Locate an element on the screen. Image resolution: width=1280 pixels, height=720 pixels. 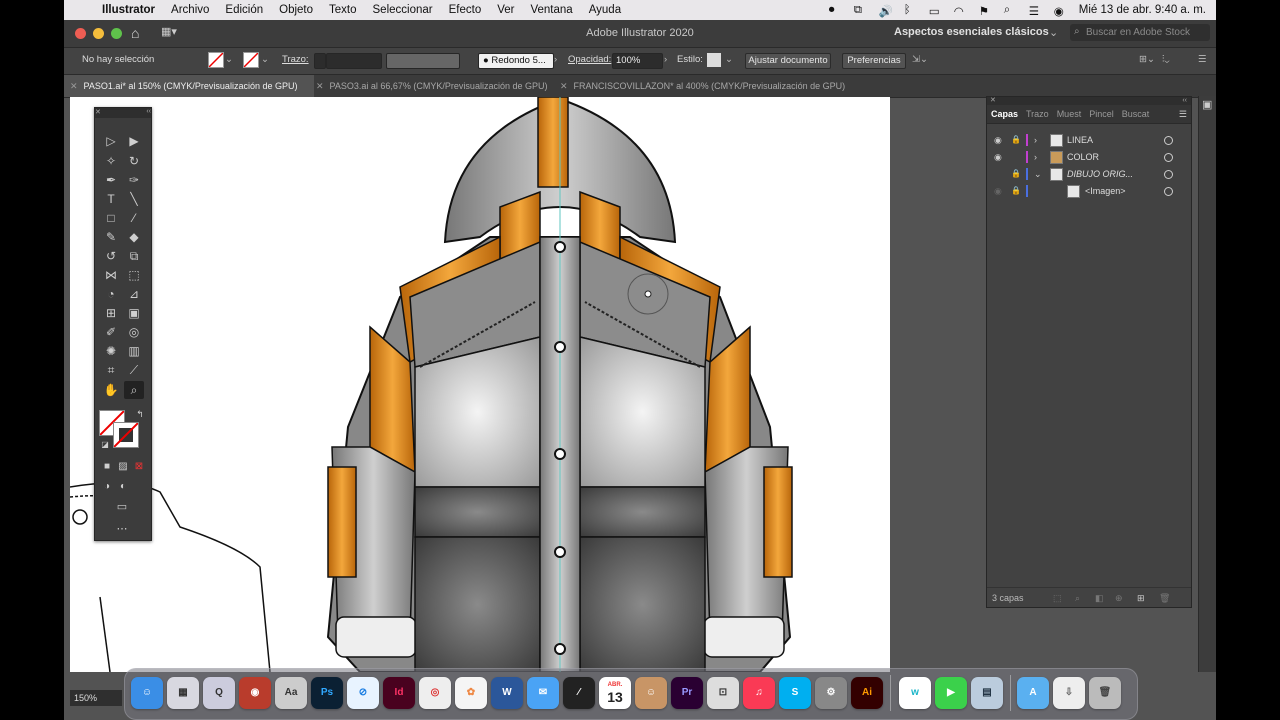
layer-row-imagen: ◉ 🔒 <Imagen> is located at coordinates (1089, 191).